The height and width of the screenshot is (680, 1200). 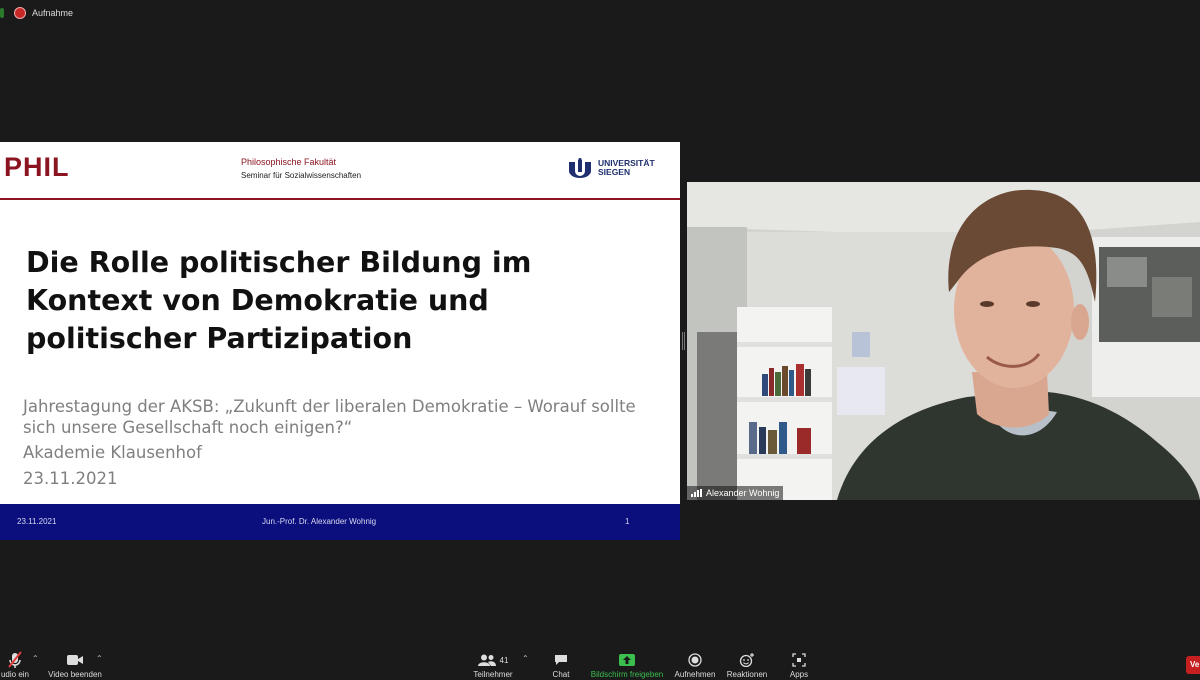 I want to click on record-label: Aufnehmen, so click(x=695, y=674).